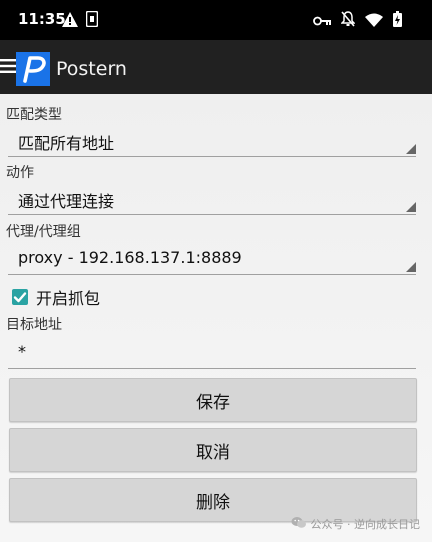 The height and width of the screenshot is (542, 432). What do you see at coordinates (374, 21) in the screenshot?
I see `wifi-icon` at bounding box center [374, 21].